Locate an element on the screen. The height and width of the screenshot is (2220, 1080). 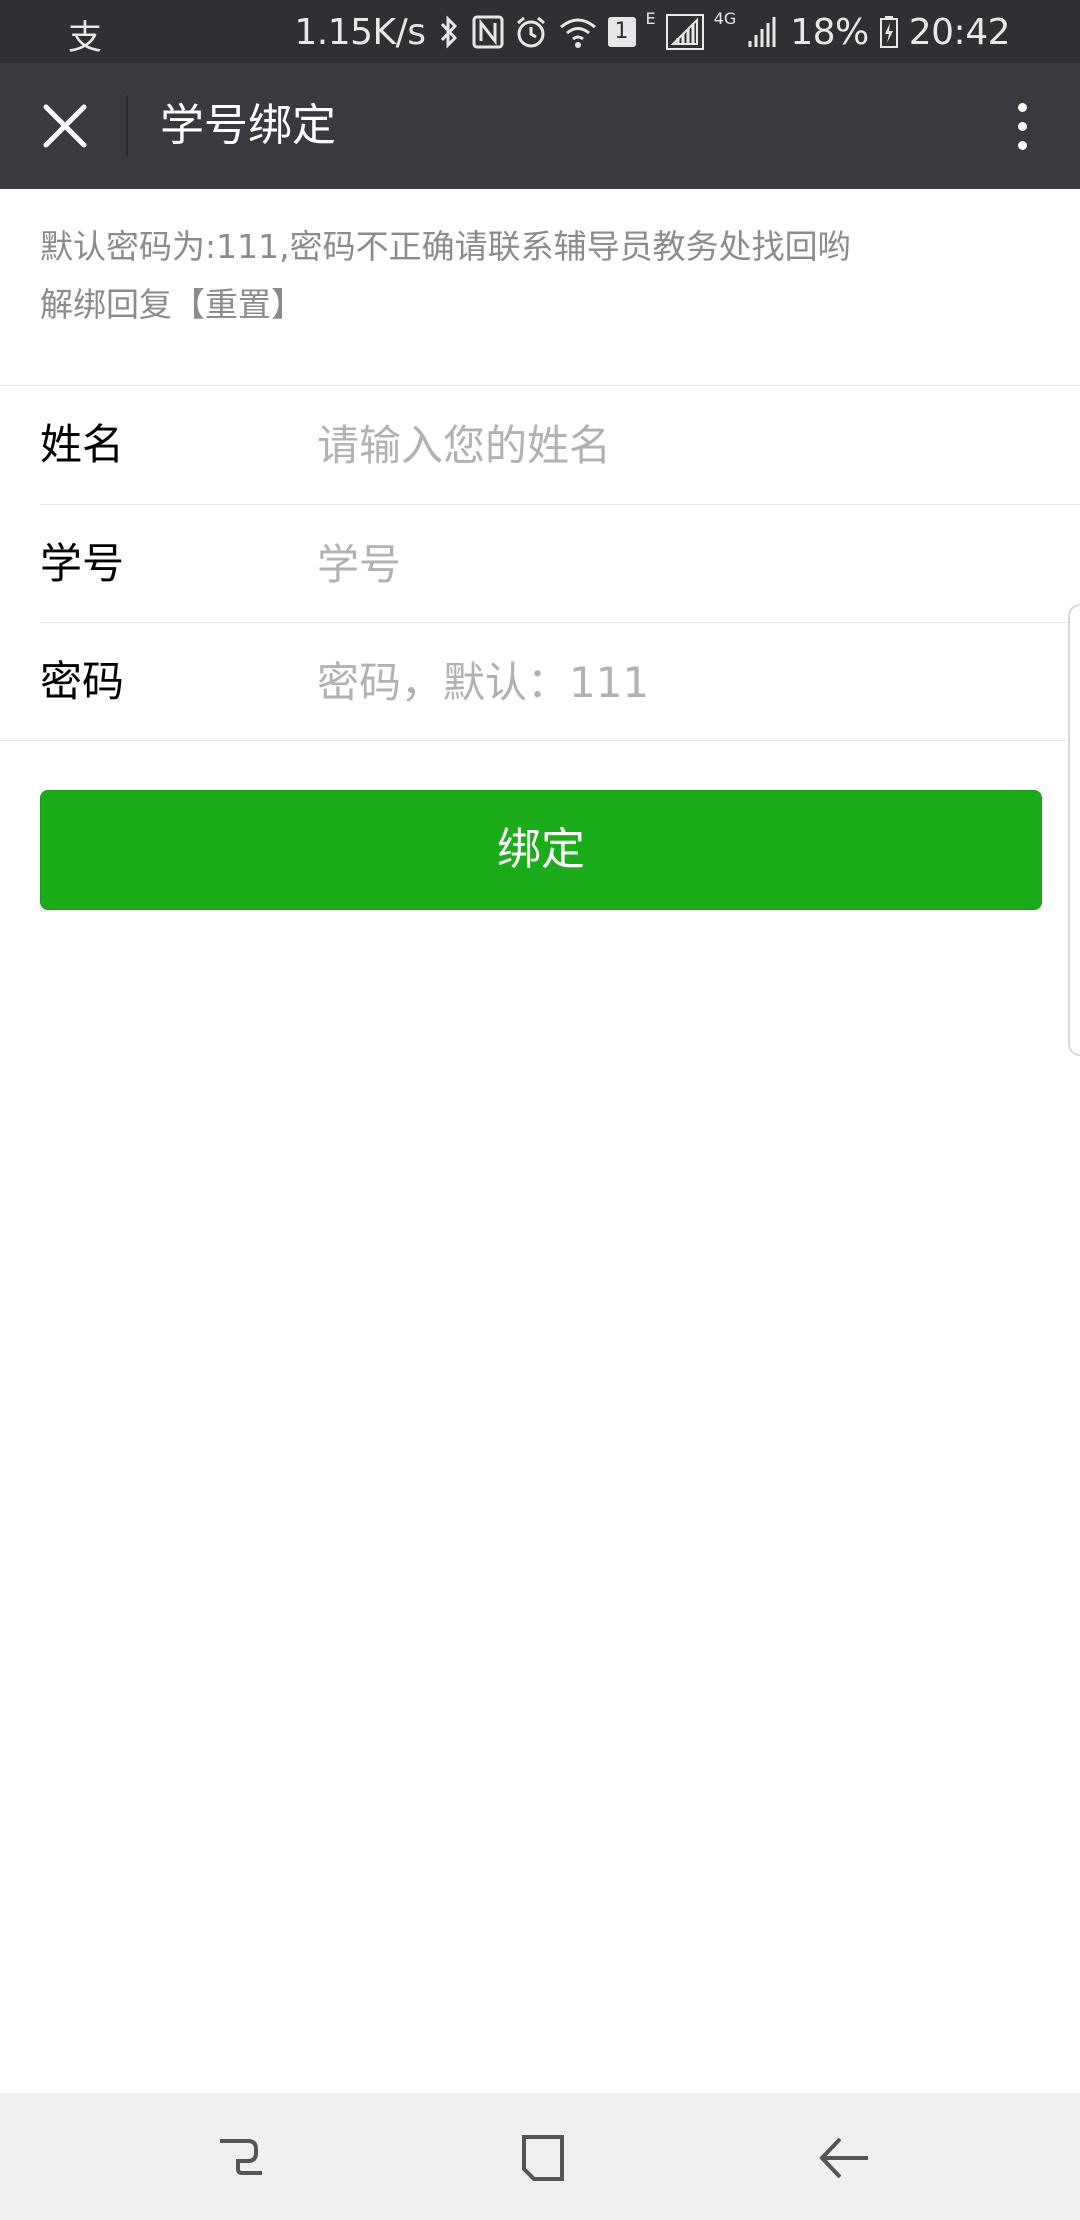
navigation-bar is located at coordinates (540, 2156).